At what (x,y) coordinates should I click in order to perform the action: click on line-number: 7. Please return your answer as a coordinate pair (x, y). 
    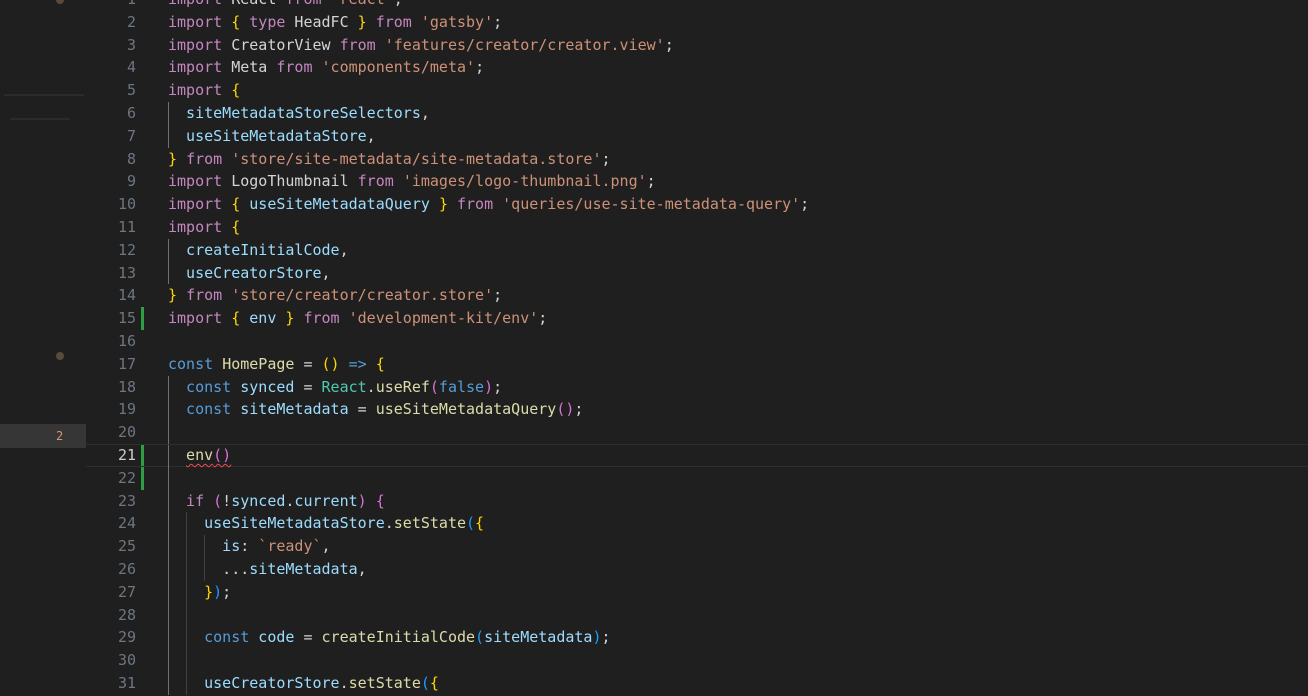
    Looking at the image, I should click on (111, 136).